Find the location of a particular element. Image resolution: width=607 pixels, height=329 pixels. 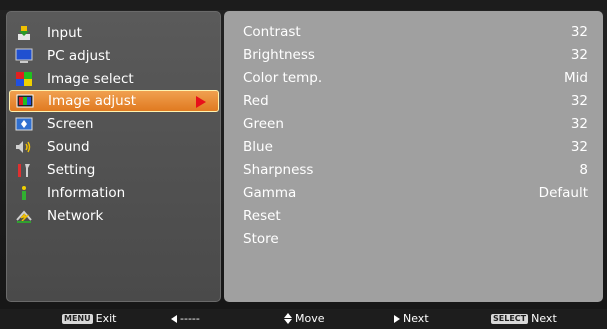

input-icon is located at coordinates (24, 33).